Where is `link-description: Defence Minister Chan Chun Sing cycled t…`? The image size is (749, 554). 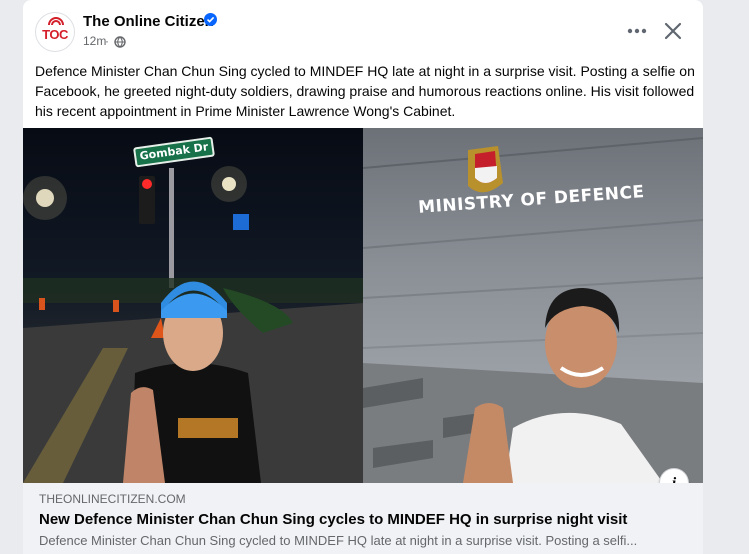 link-description: Defence Minister Chan Chun Sing cycled t… is located at coordinates (338, 540).